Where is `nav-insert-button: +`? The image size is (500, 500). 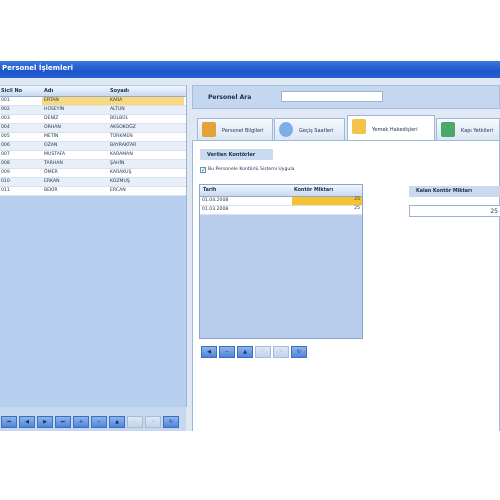
nav-insert-button: + is located at coordinates (81, 422).